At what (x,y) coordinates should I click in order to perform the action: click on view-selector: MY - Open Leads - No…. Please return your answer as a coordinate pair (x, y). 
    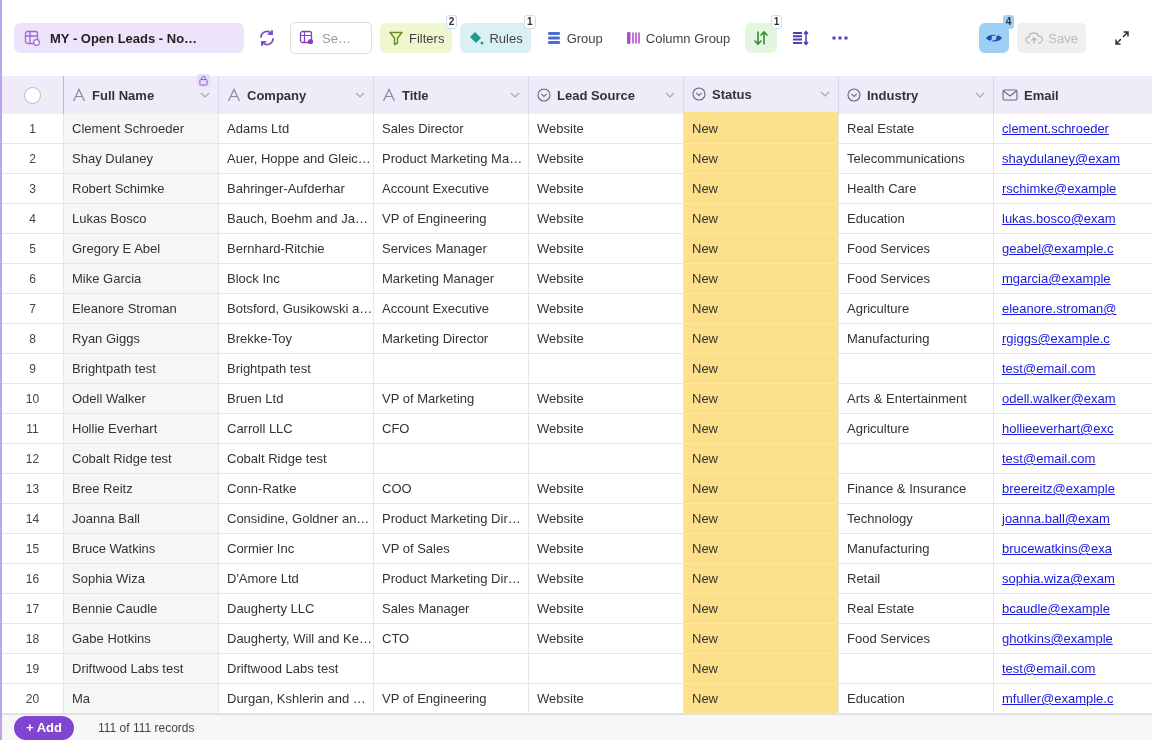
    Looking at the image, I should click on (129, 38).